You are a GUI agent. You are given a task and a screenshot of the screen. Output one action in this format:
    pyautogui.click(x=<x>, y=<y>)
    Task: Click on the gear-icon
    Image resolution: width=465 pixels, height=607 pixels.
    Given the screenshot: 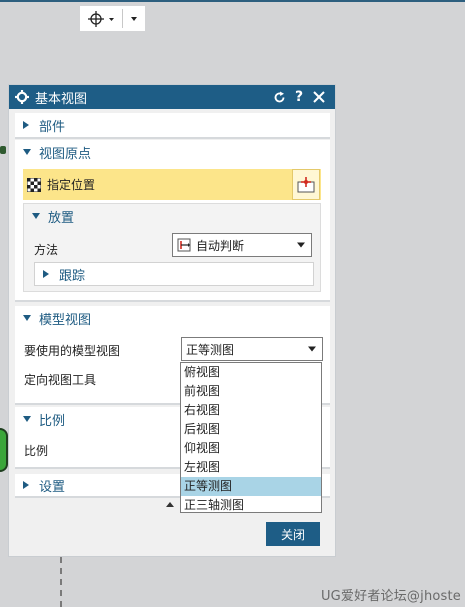 What is the action you would take?
    pyautogui.click(x=22, y=97)
    